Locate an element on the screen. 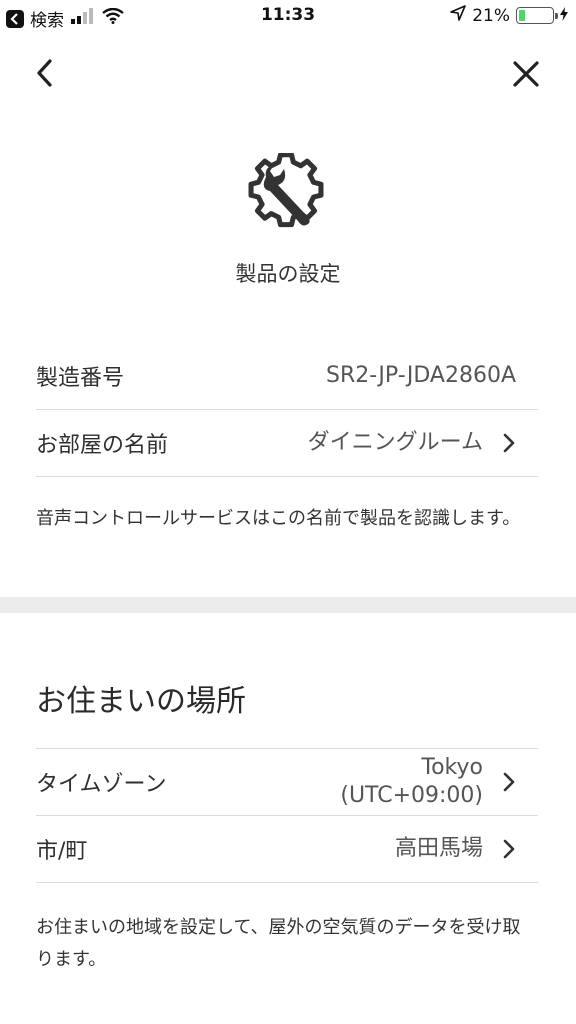  gear-wrench-icon is located at coordinates (288, 192).